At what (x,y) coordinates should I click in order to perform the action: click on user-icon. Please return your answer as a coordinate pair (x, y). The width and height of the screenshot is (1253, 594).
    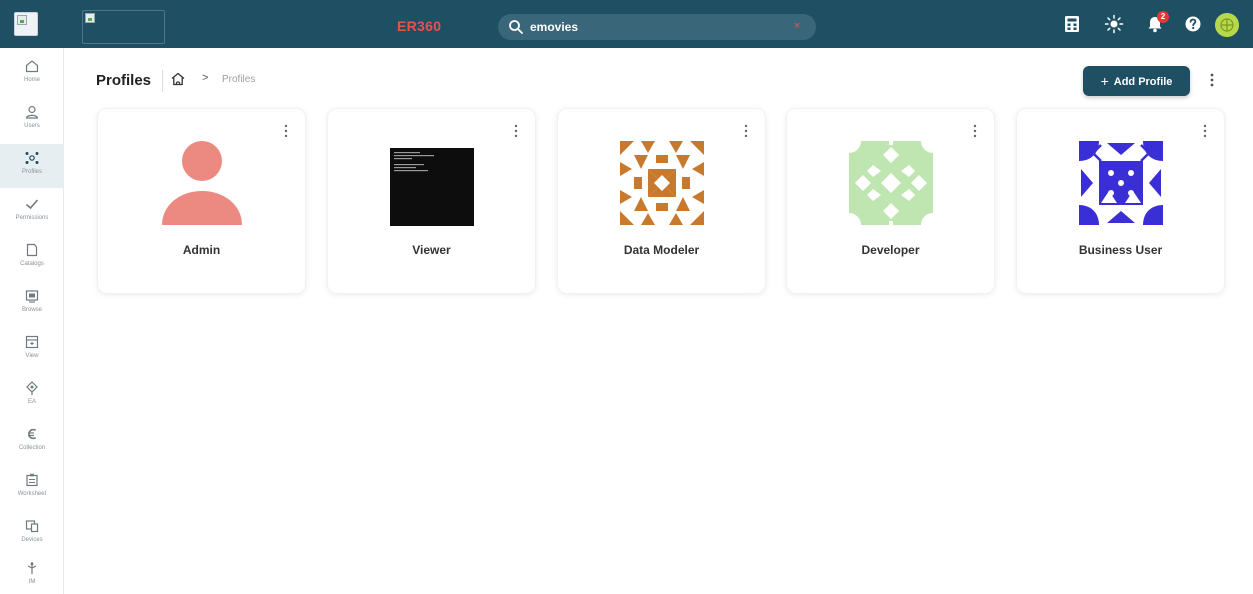
    Looking at the image, I should click on (32, 112).